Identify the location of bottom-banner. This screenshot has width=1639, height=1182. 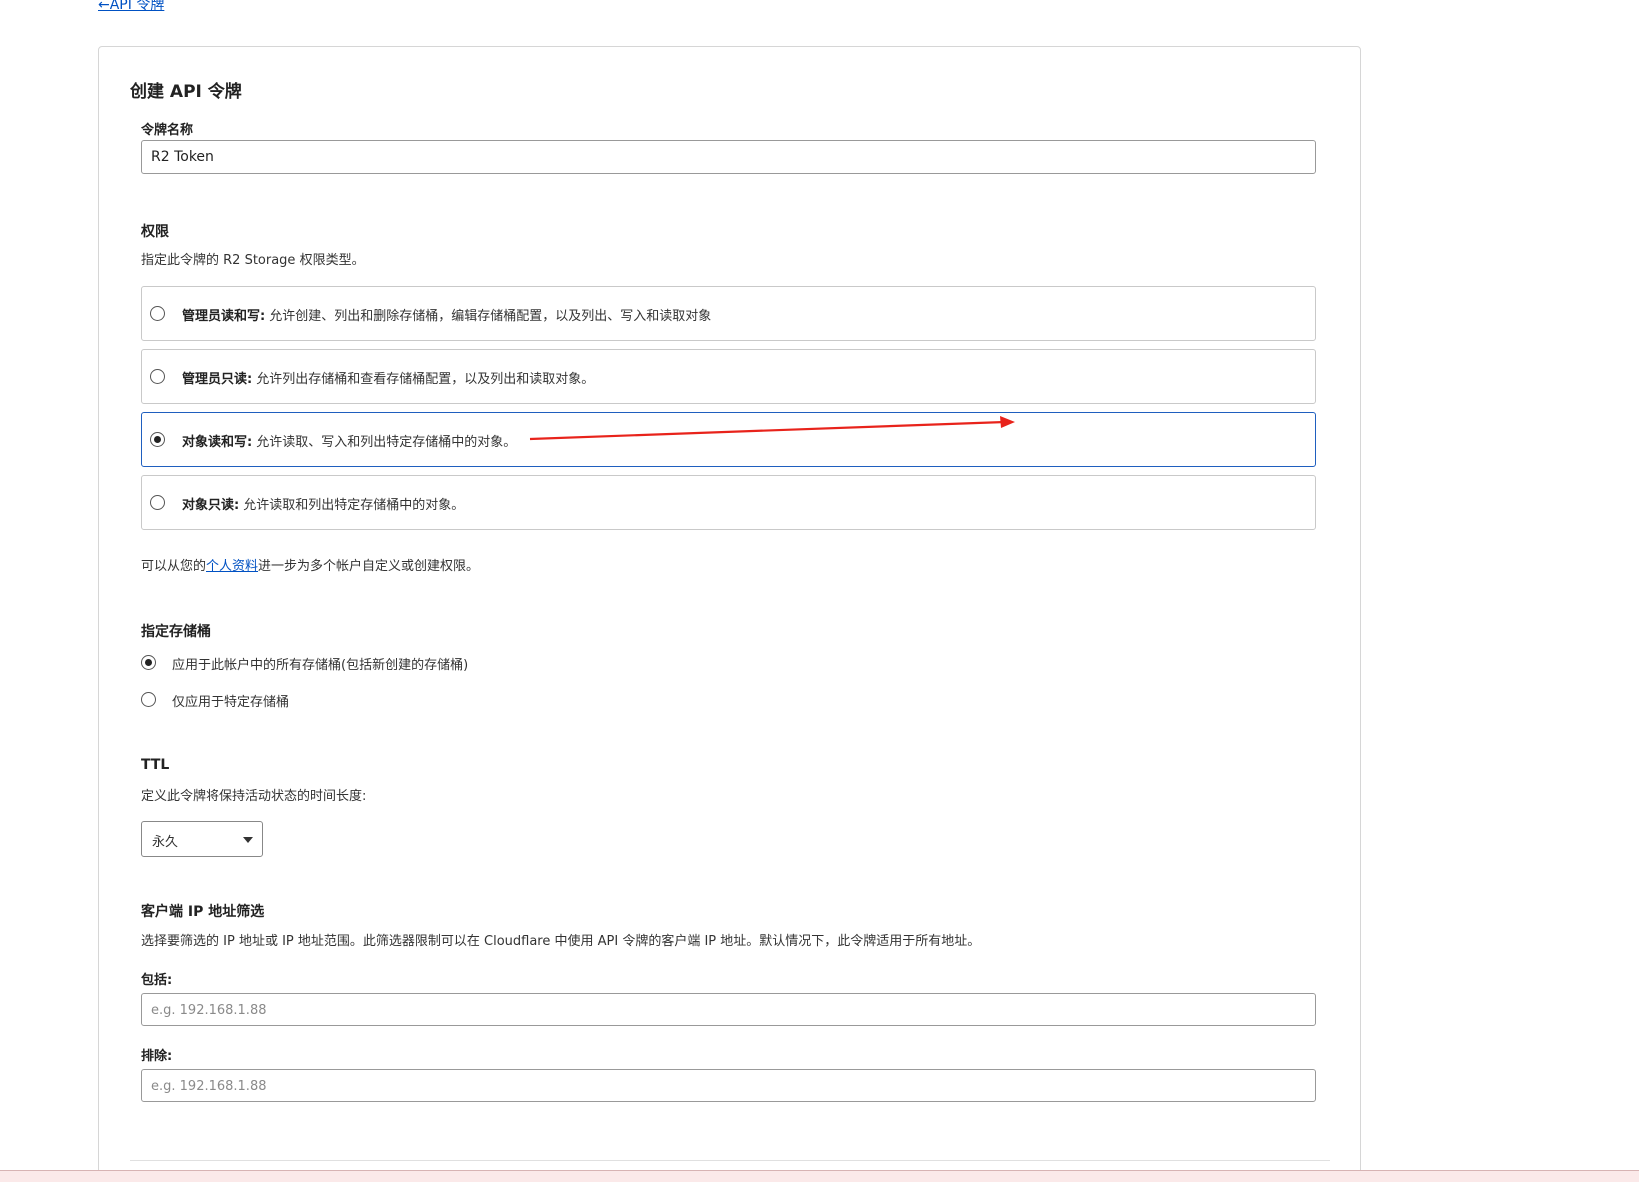
(819, 1176).